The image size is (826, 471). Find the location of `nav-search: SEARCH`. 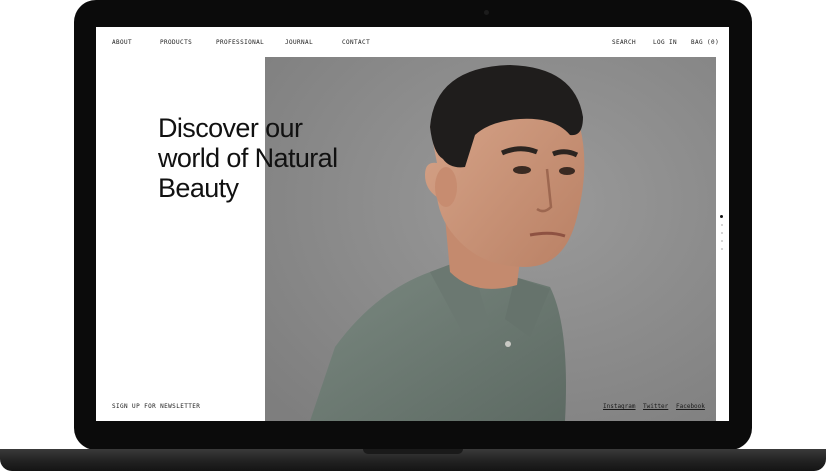

nav-search: SEARCH is located at coordinates (624, 42).